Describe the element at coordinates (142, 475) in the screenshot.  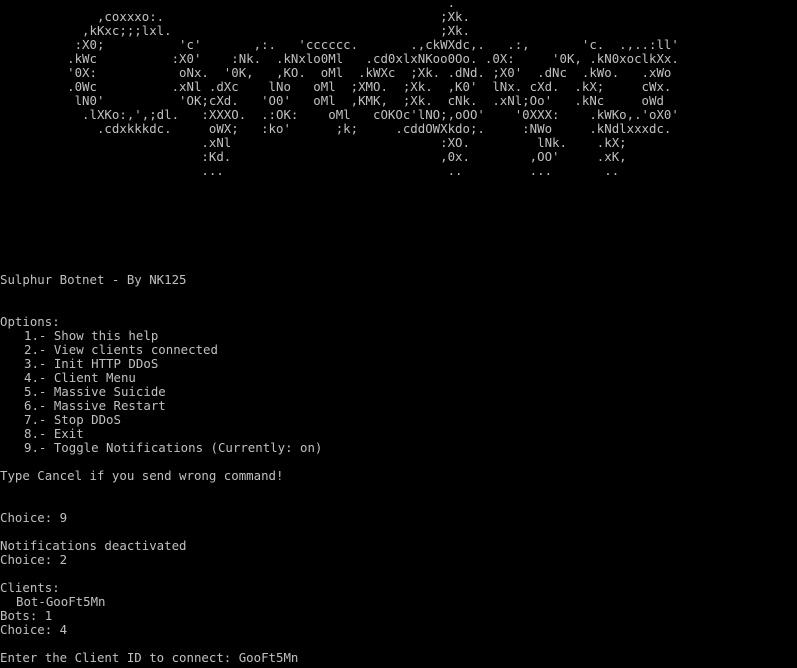
I see `cancel-hint: Type Cancel if you send wrong command!` at that location.